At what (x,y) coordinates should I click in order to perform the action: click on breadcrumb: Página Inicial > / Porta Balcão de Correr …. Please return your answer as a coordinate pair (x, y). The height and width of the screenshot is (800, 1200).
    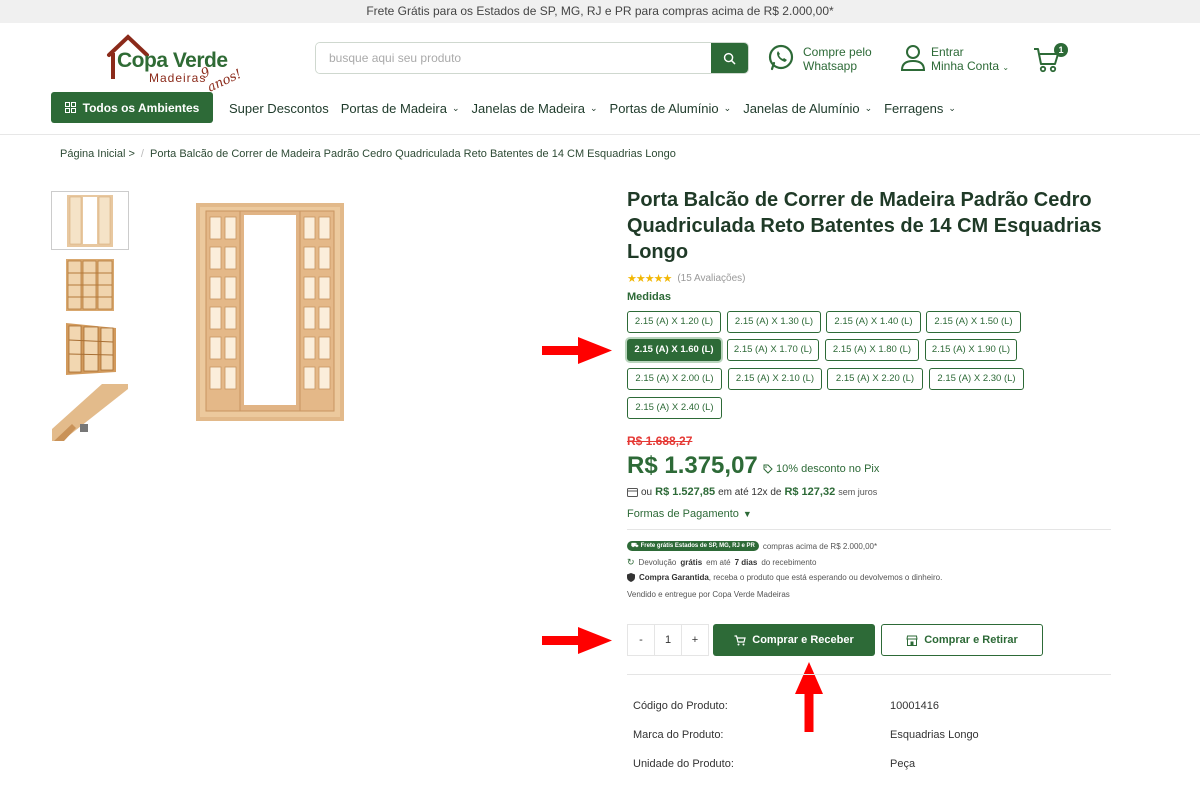
    Looking at the image, I should click on (368, 154).